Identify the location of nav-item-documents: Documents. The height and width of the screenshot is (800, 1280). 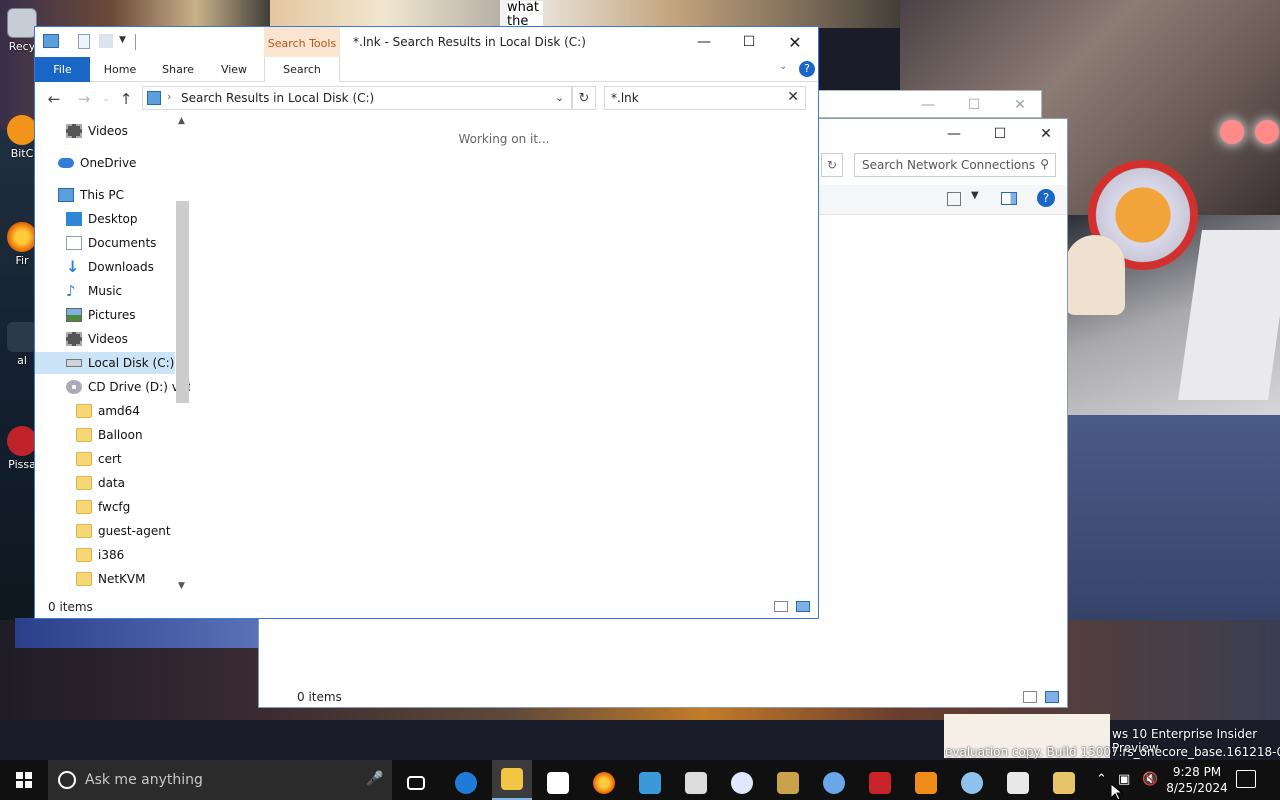
(111, 243).